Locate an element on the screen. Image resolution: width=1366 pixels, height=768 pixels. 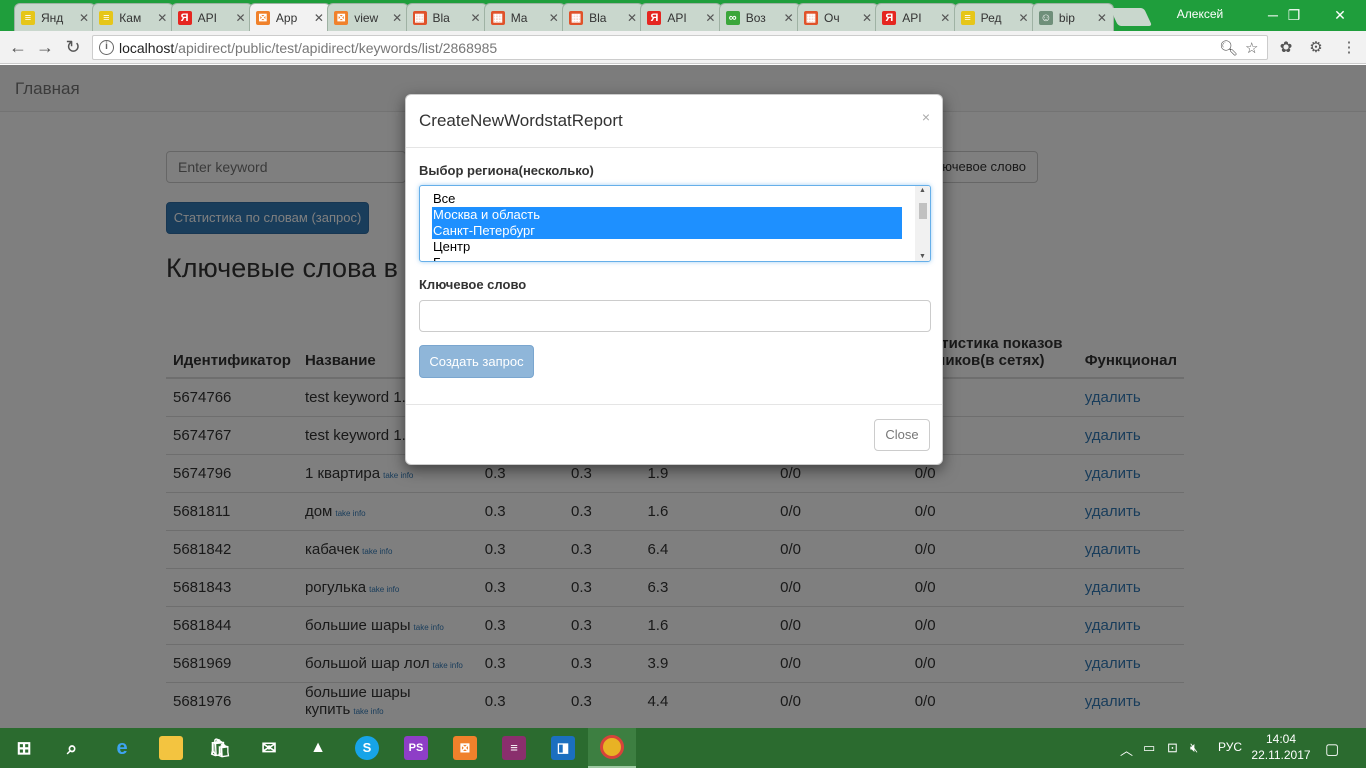
xampp-icon: ⊠ is located at coordinates (465, 748).